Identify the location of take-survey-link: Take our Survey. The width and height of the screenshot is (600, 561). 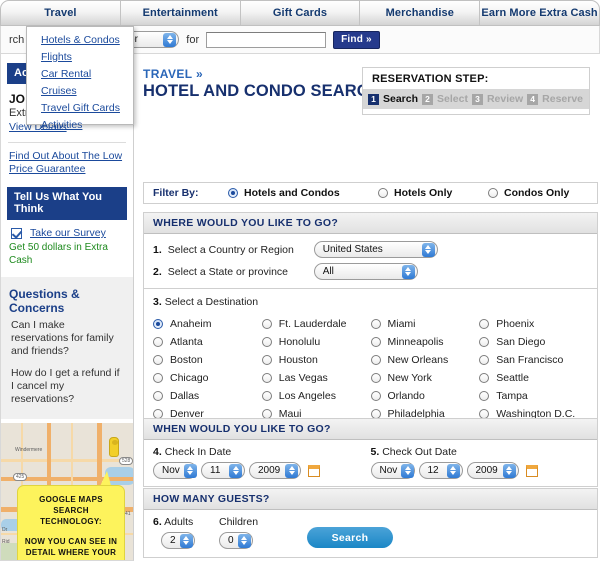
(68, 233).